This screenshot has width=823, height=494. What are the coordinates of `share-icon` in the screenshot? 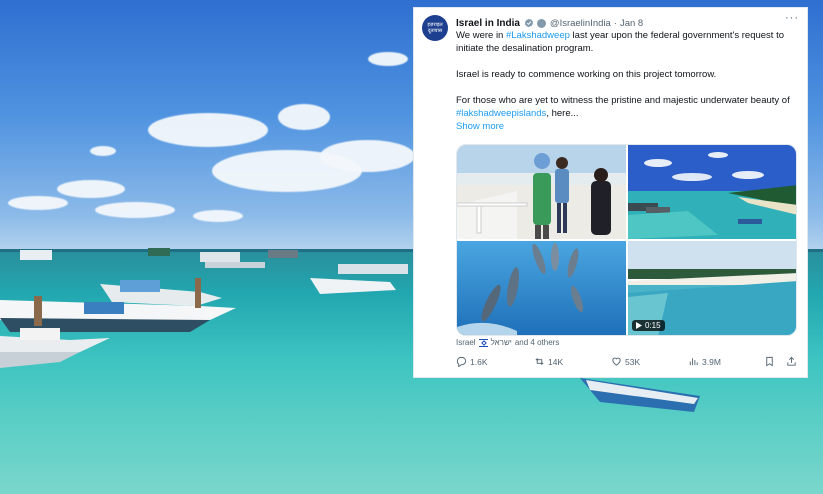 It's located at (791, 361).